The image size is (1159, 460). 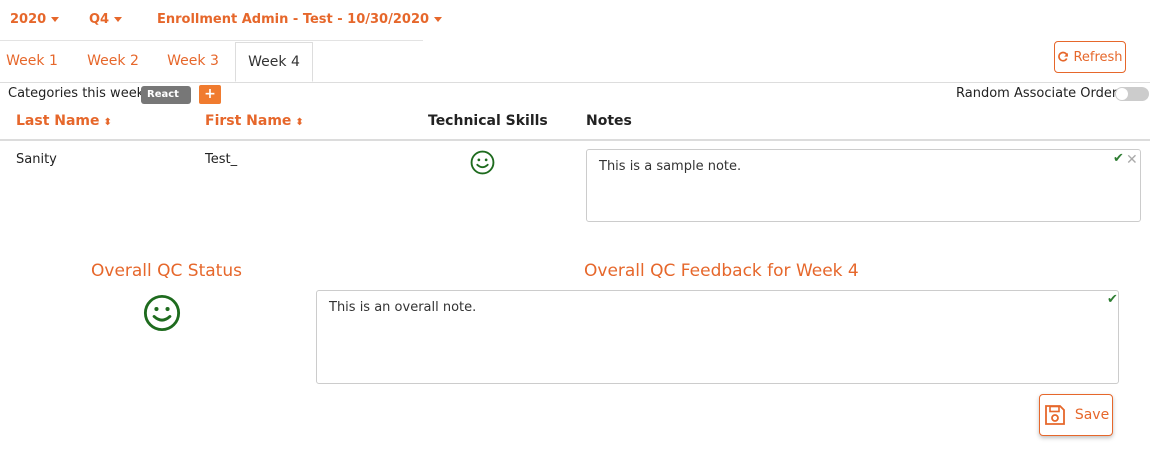 I want to click on tab-week-4: Week 4, so click(x=274, y=62).